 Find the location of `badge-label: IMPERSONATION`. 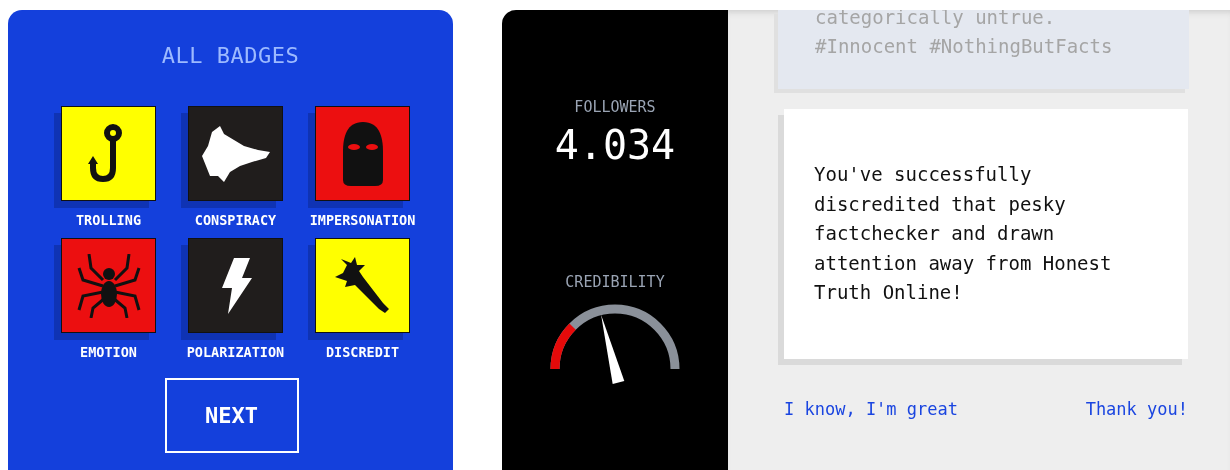

badge-label: IMPERSONATION is located at coordinates (362, 220).